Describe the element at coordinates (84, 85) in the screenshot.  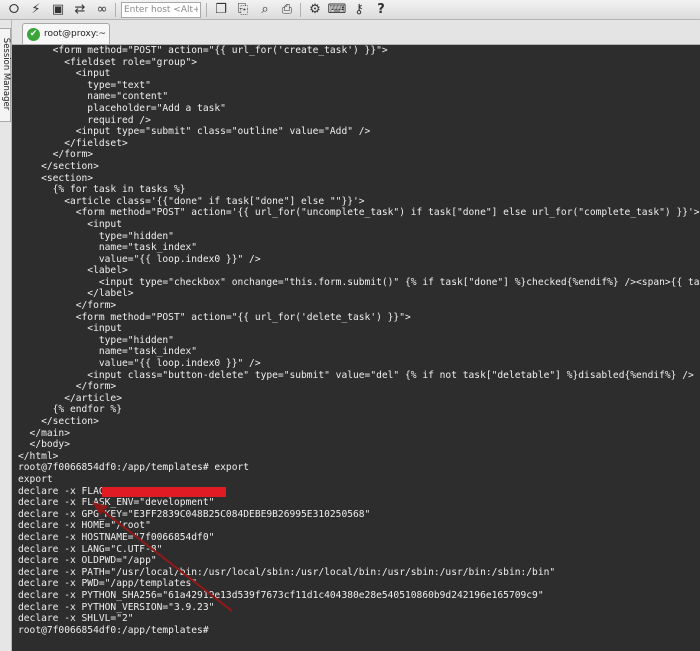
I see `terminal-line: type="text"` at that location.